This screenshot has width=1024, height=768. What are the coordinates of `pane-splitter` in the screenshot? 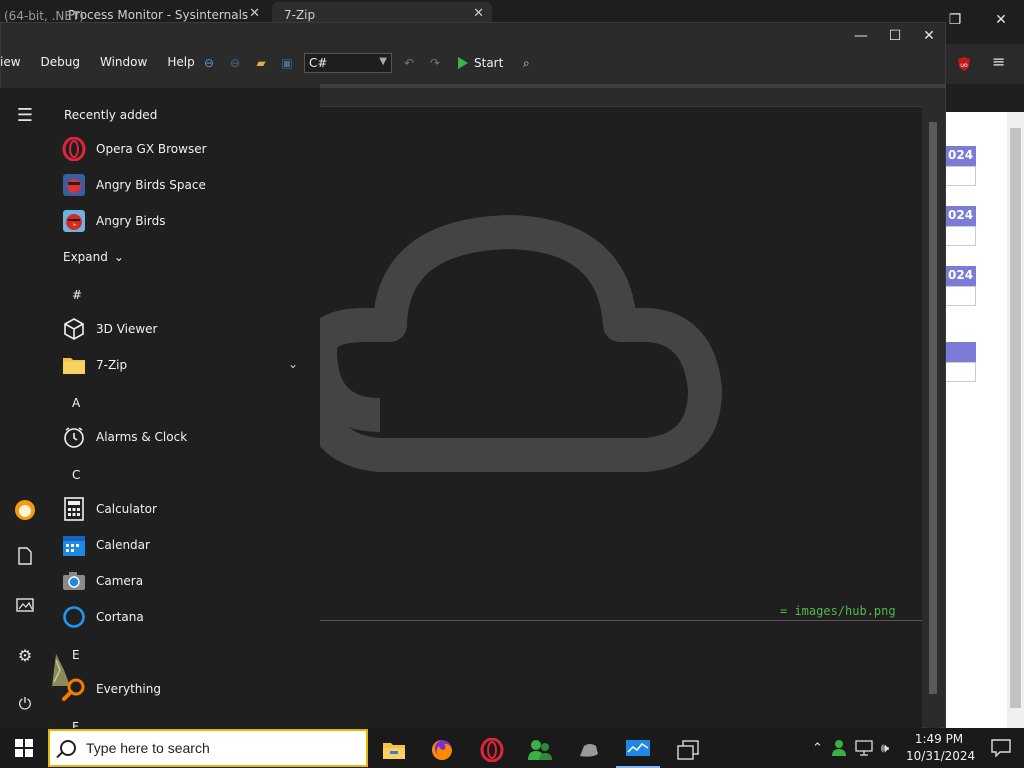 It's located at (633, 86).